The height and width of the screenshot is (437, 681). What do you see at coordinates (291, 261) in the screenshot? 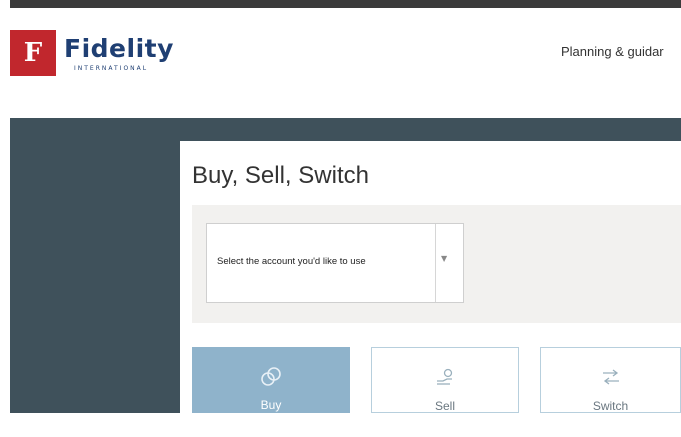
I see `account-select-value: Select the account you'd like to use` at bounding box center [291, 261].